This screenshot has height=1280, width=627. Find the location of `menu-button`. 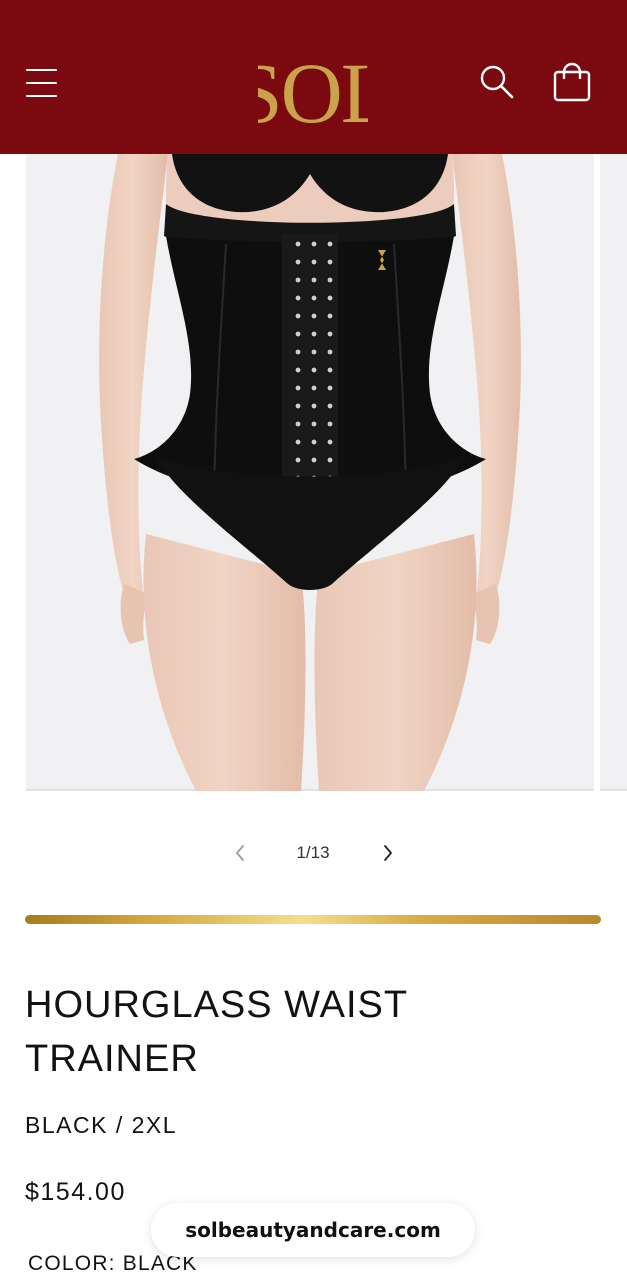

menu-button is located at coordinates (42, 83).